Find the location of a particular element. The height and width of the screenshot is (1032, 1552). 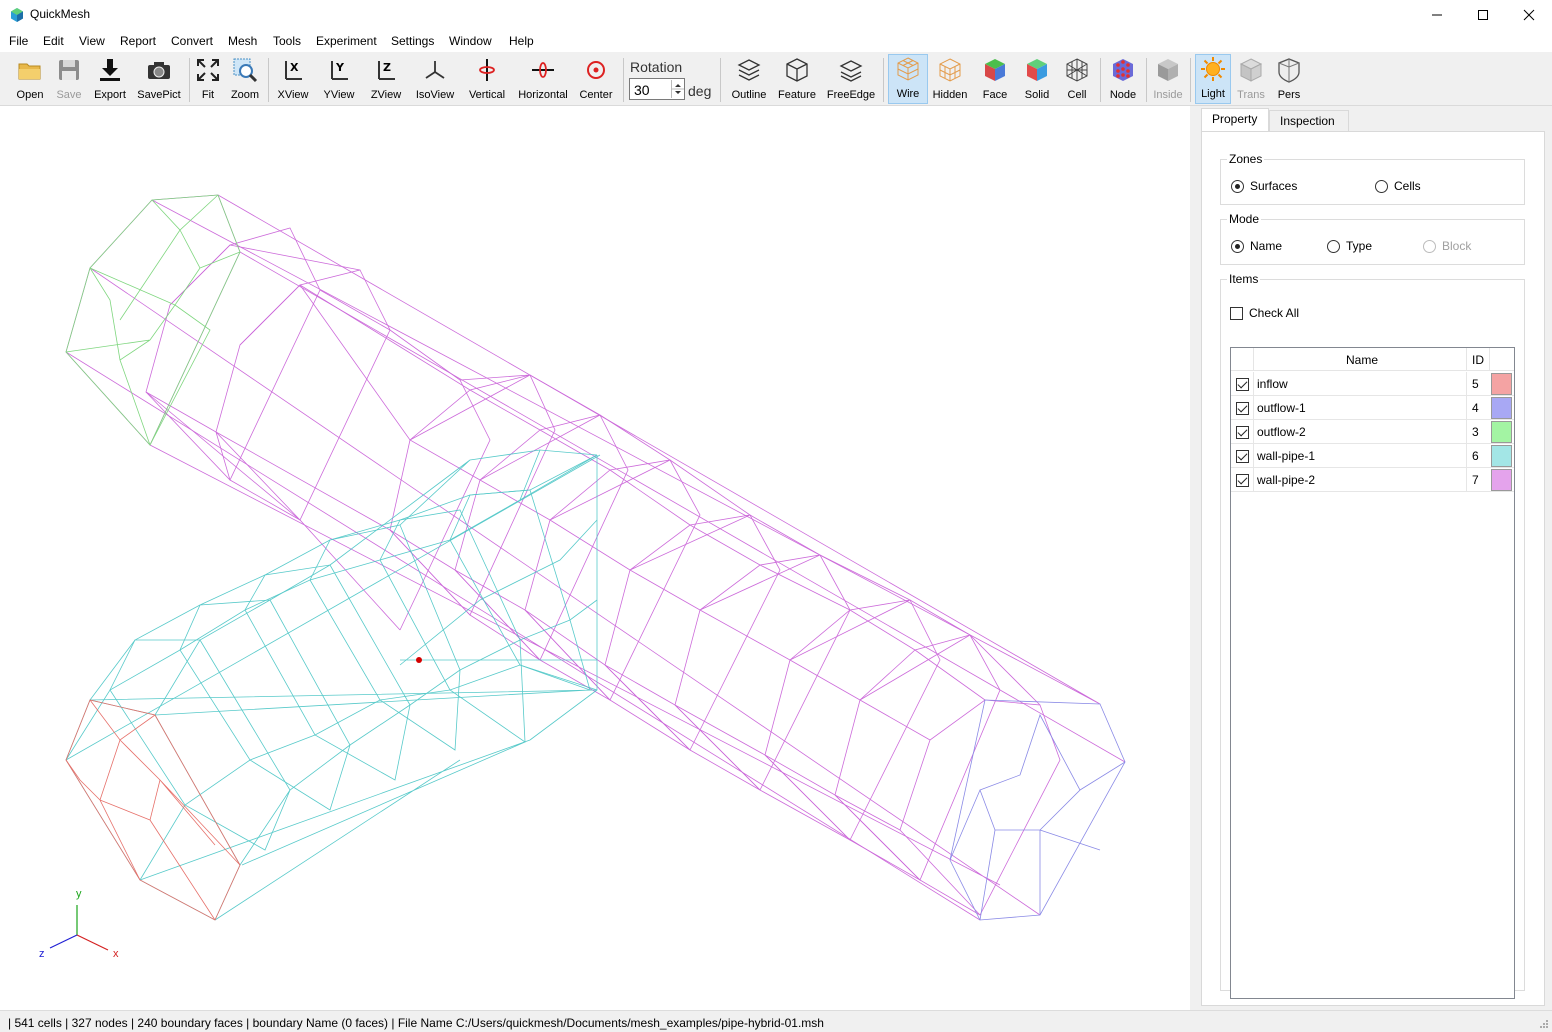

inside-button: Inside is located at coordinates (1168, 80).